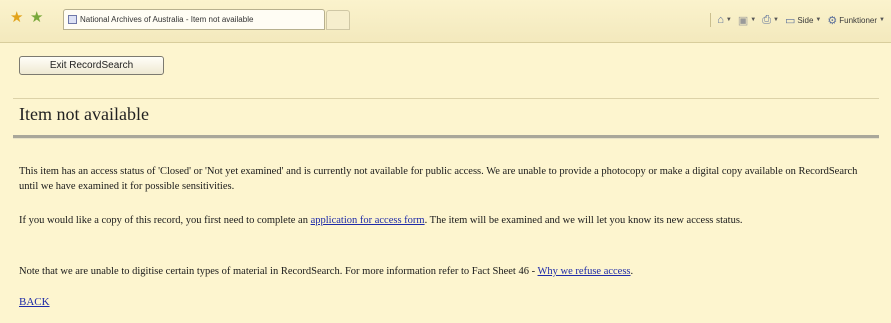 This screenshot has width=891, height=323. Describe the element at coordinates (368, 220) in the screenshot. I see `application-for-access-link: application for access form` at that location.